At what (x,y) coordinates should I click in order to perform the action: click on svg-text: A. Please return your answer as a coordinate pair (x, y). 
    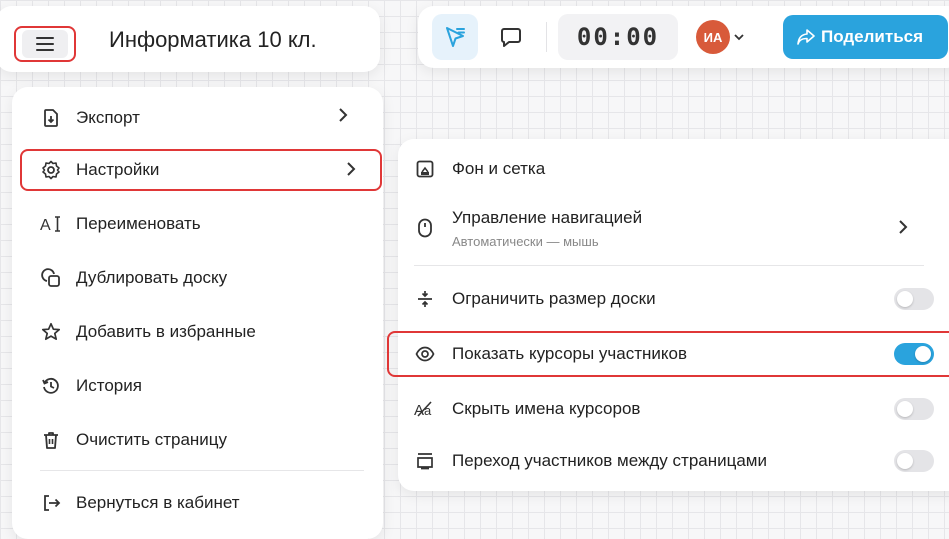
    Looking at the image, I should click on (45, 225).